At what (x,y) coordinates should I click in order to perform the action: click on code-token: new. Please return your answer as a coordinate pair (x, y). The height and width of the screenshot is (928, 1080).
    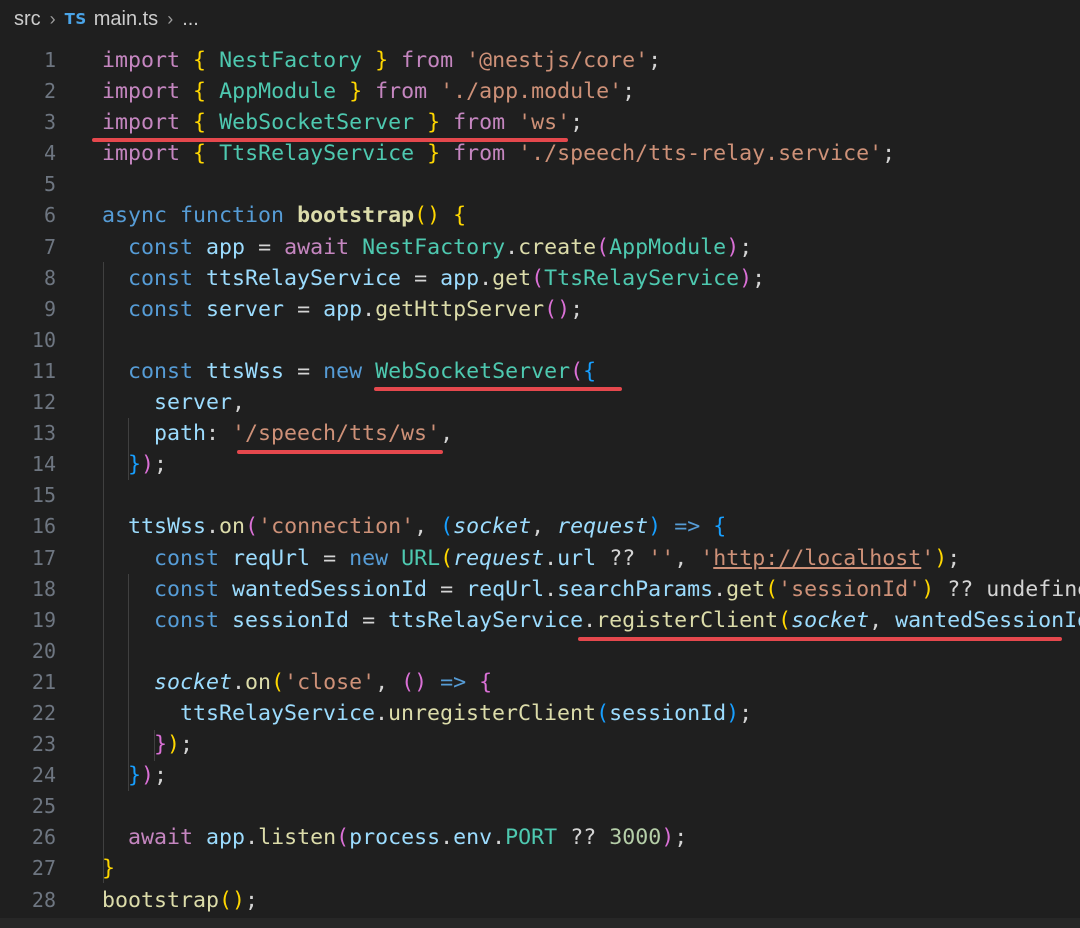
    Looking at the image, I should click on (343, 371).